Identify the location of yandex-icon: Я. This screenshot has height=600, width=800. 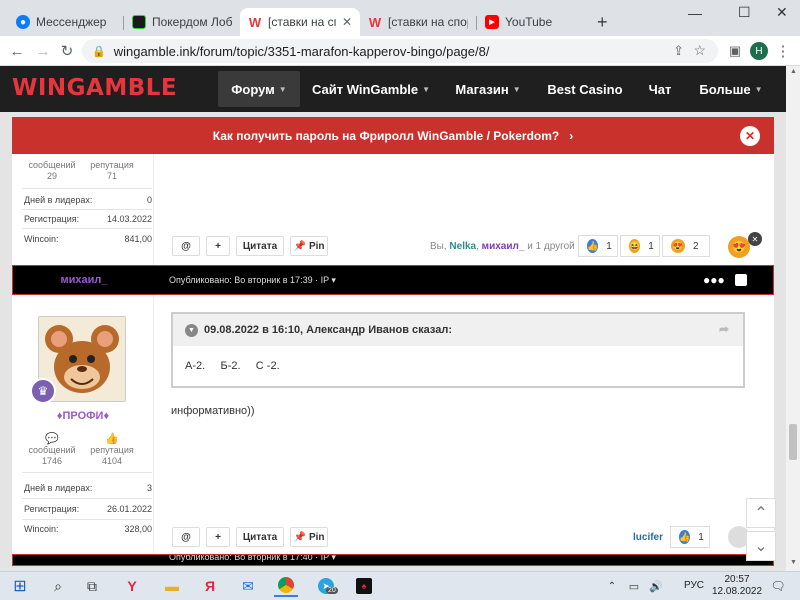
(210, 586).